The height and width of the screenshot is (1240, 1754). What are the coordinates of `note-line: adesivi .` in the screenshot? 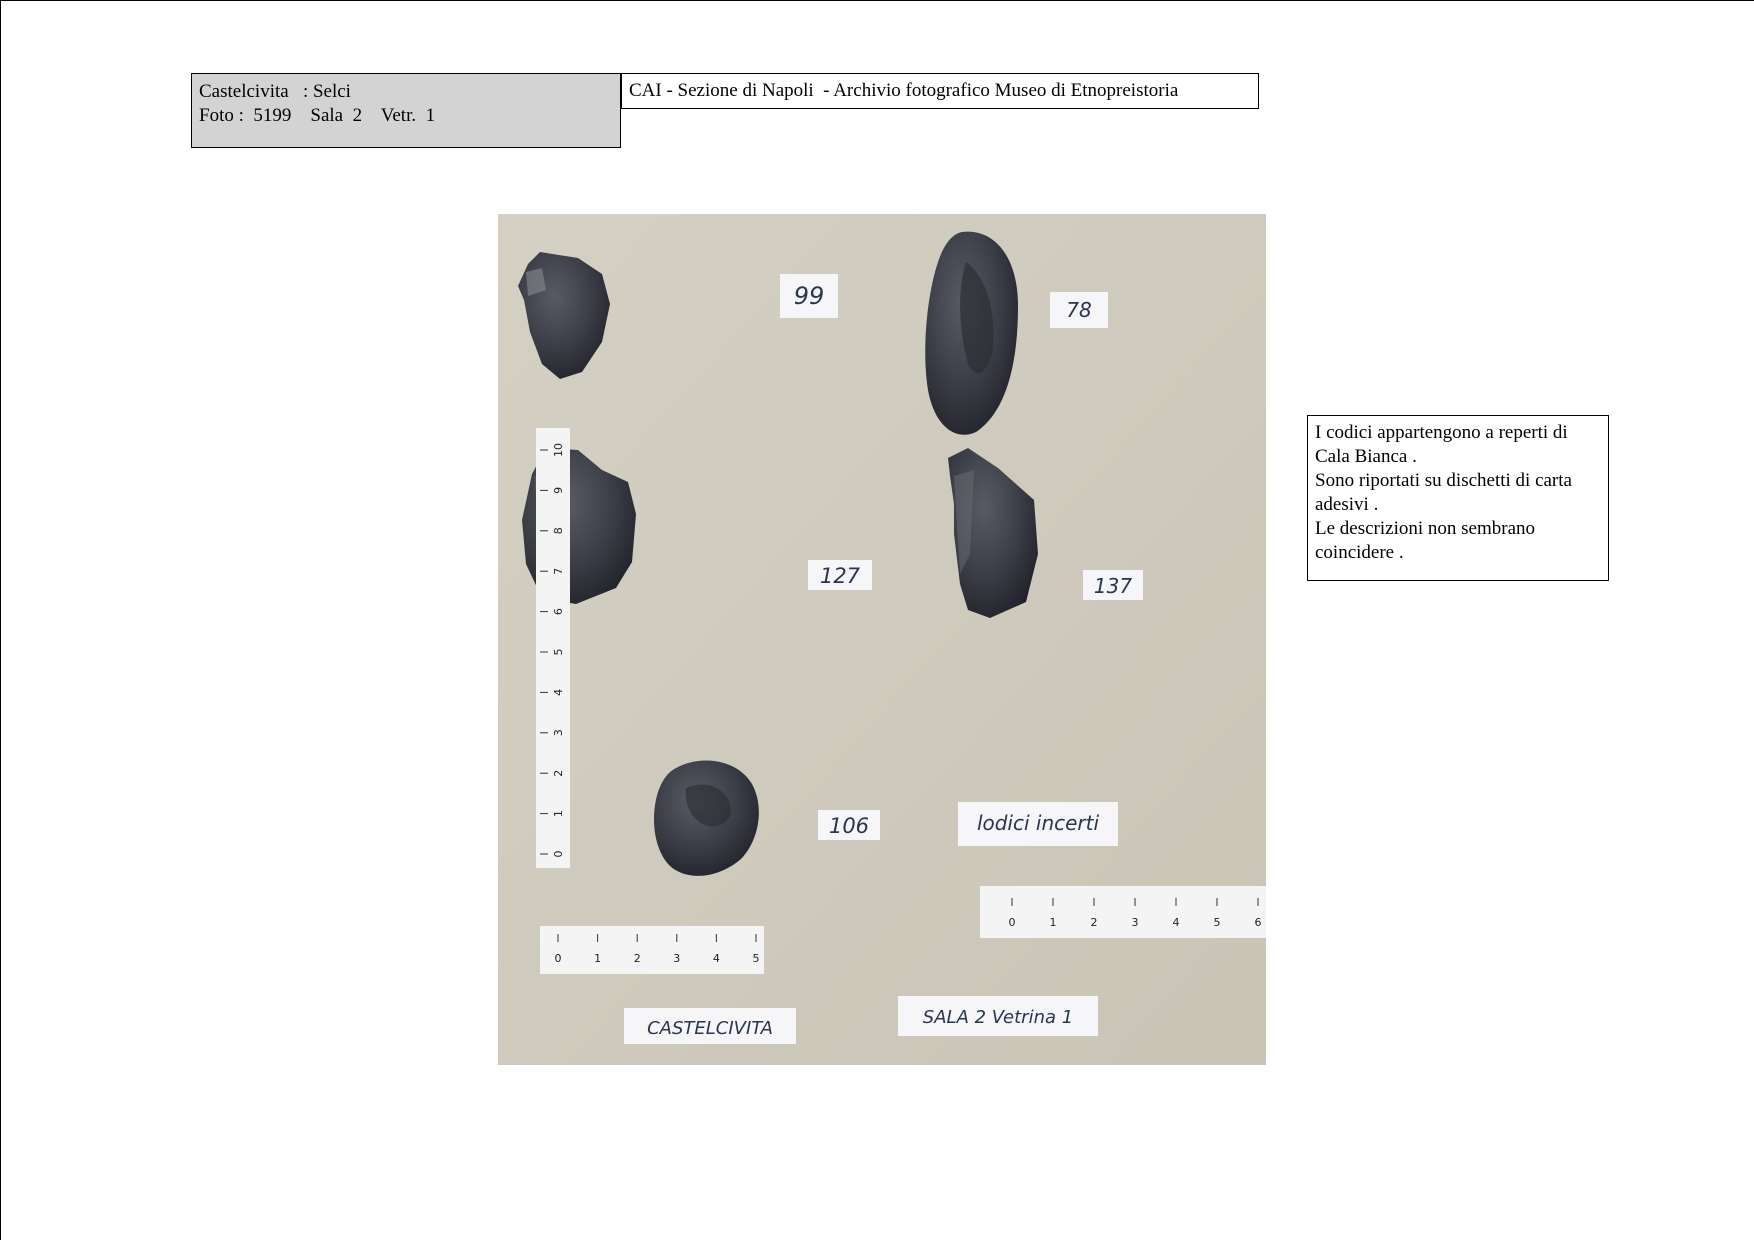 It's located at (1347, 504).